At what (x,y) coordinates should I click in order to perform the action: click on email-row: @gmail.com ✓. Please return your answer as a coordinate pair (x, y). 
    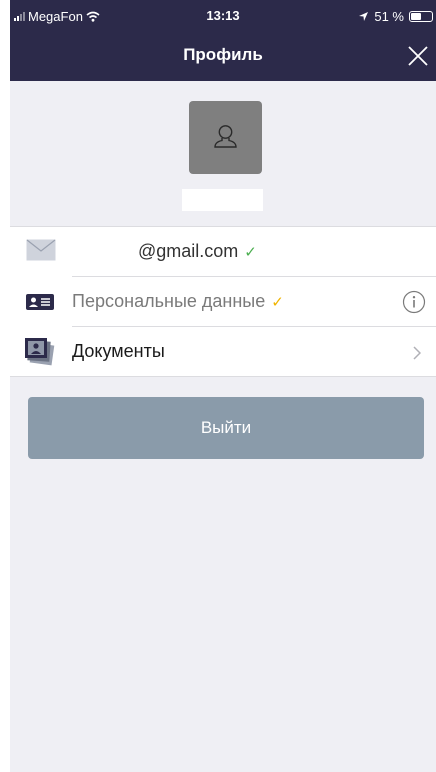
    Looking at the image, I should click on (223, 252).